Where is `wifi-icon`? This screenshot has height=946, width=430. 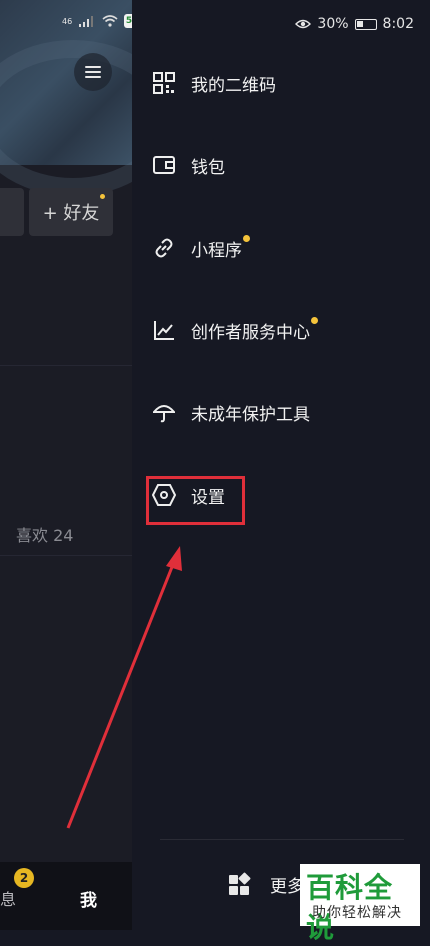 wifi-icon is located at coordinates (110, 21).